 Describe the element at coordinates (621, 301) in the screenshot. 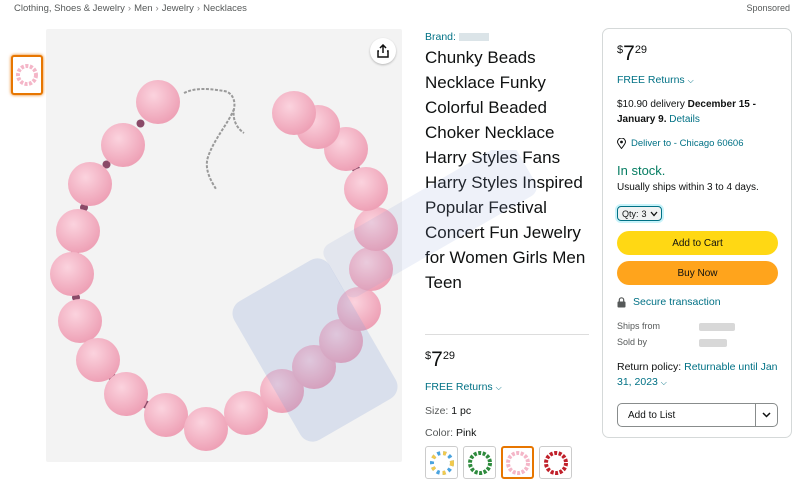

I see `lock-icon` at that location.